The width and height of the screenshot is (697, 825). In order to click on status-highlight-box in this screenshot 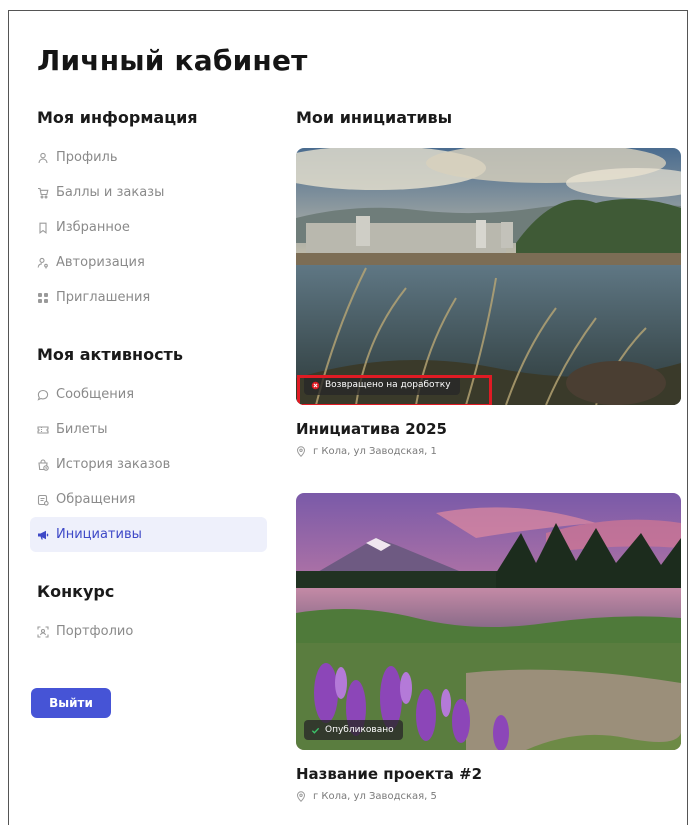, I will do `click(394, 390)`.